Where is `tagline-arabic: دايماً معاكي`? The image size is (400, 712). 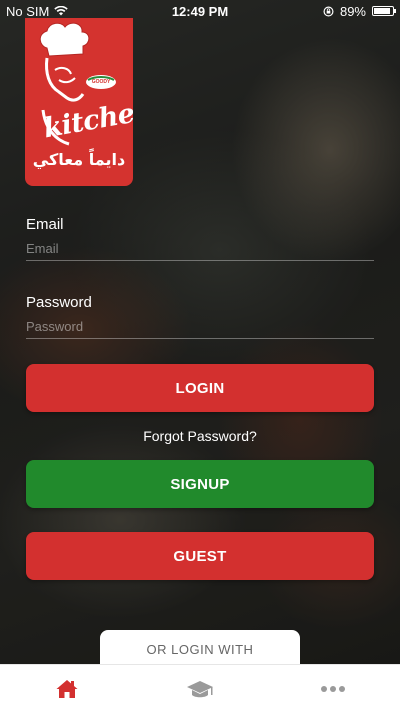
tagline-arabic: دايماً معاكي is located at coordinates (79, 159).